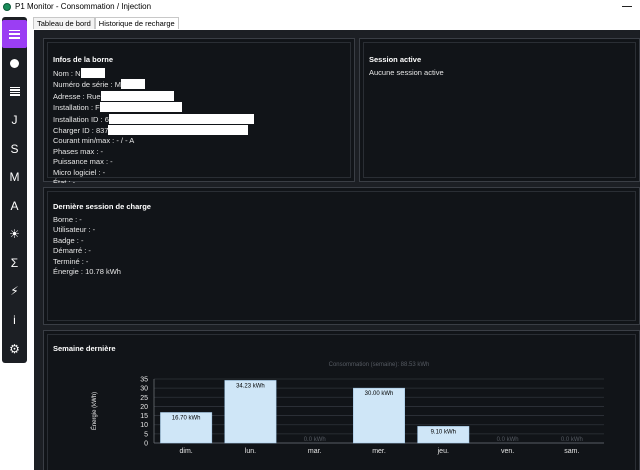 The image size is (640, 470). I want to click on sidebar-item-month: M, so click(14, 177).